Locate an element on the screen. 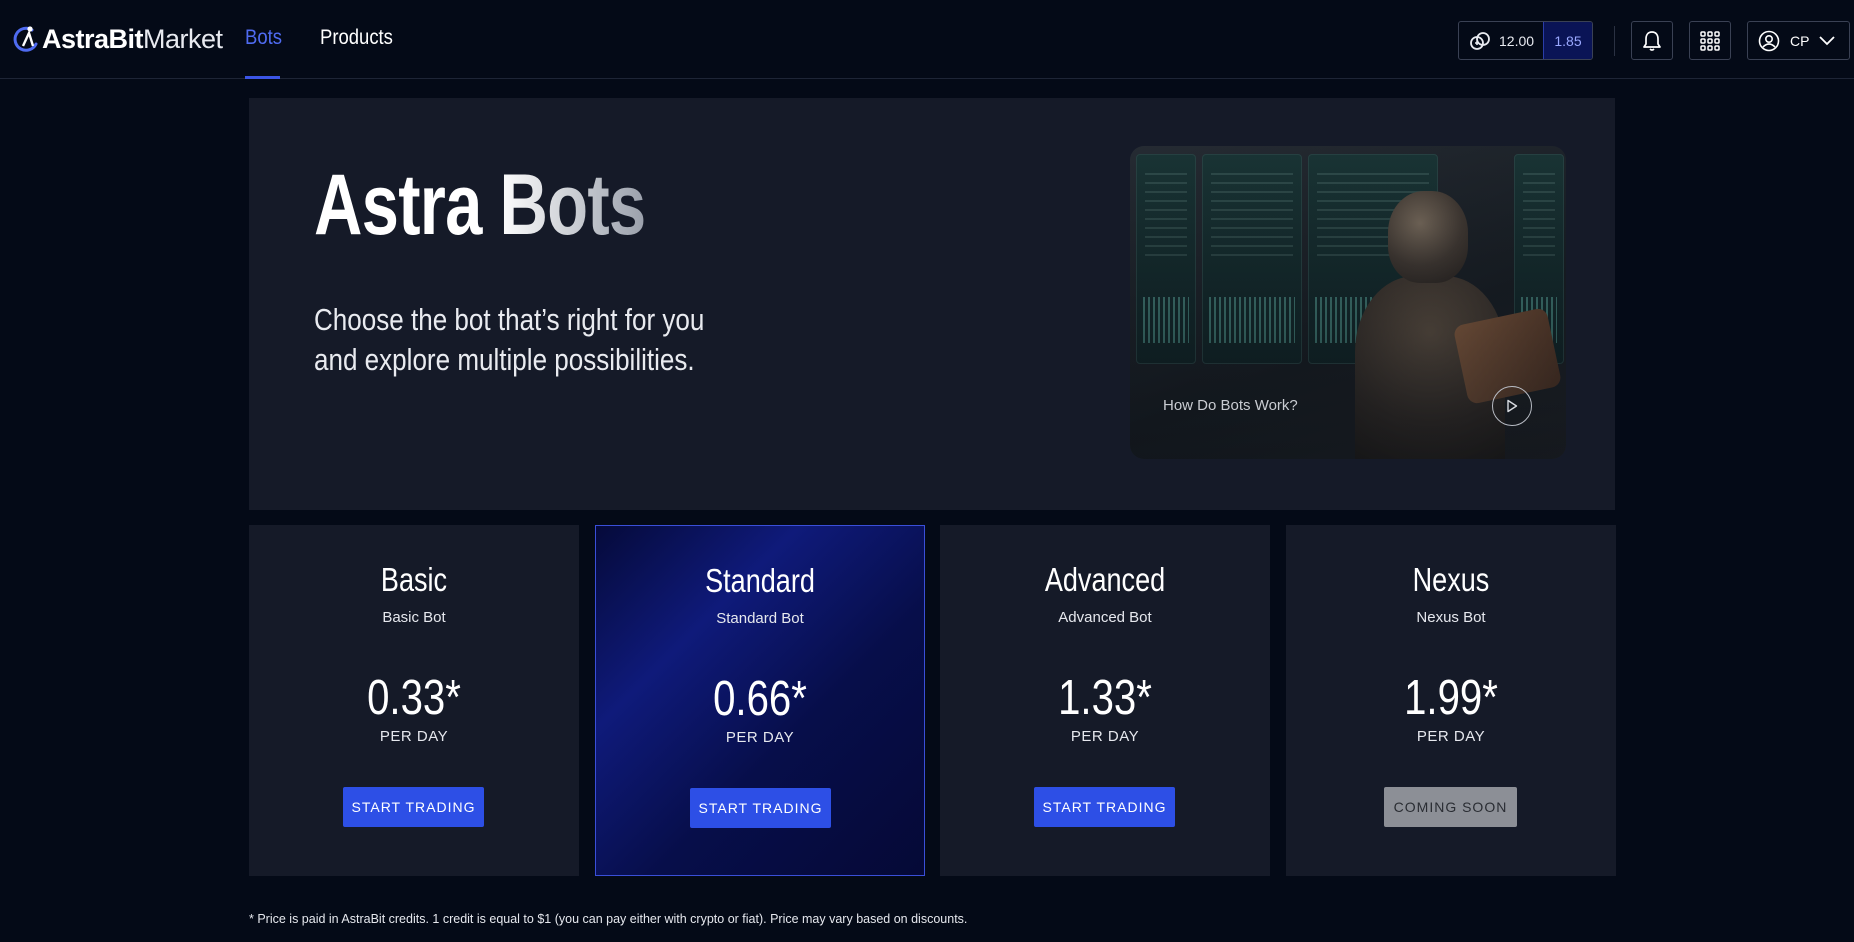  nav-active-indicator is located at coordinates (262, 77).